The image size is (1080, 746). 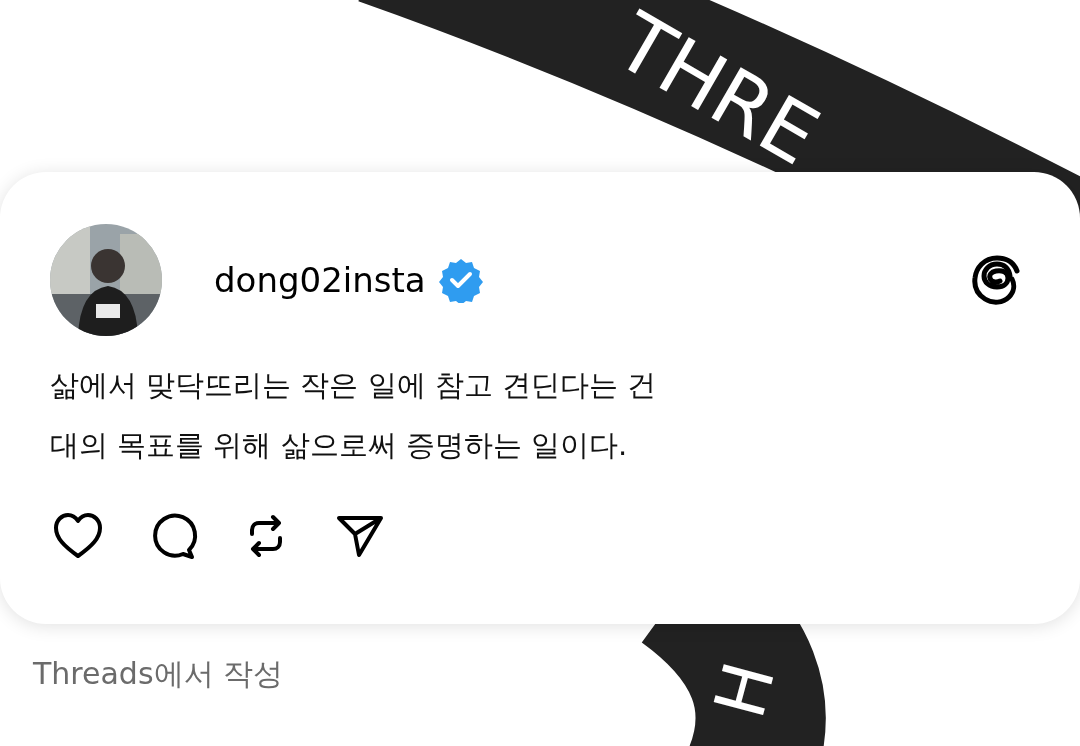 What do you see at coordinates (158, 674) in the screenshot?
I see `footer-caption: Threads에서 작성` at bounding box center [158, 674].